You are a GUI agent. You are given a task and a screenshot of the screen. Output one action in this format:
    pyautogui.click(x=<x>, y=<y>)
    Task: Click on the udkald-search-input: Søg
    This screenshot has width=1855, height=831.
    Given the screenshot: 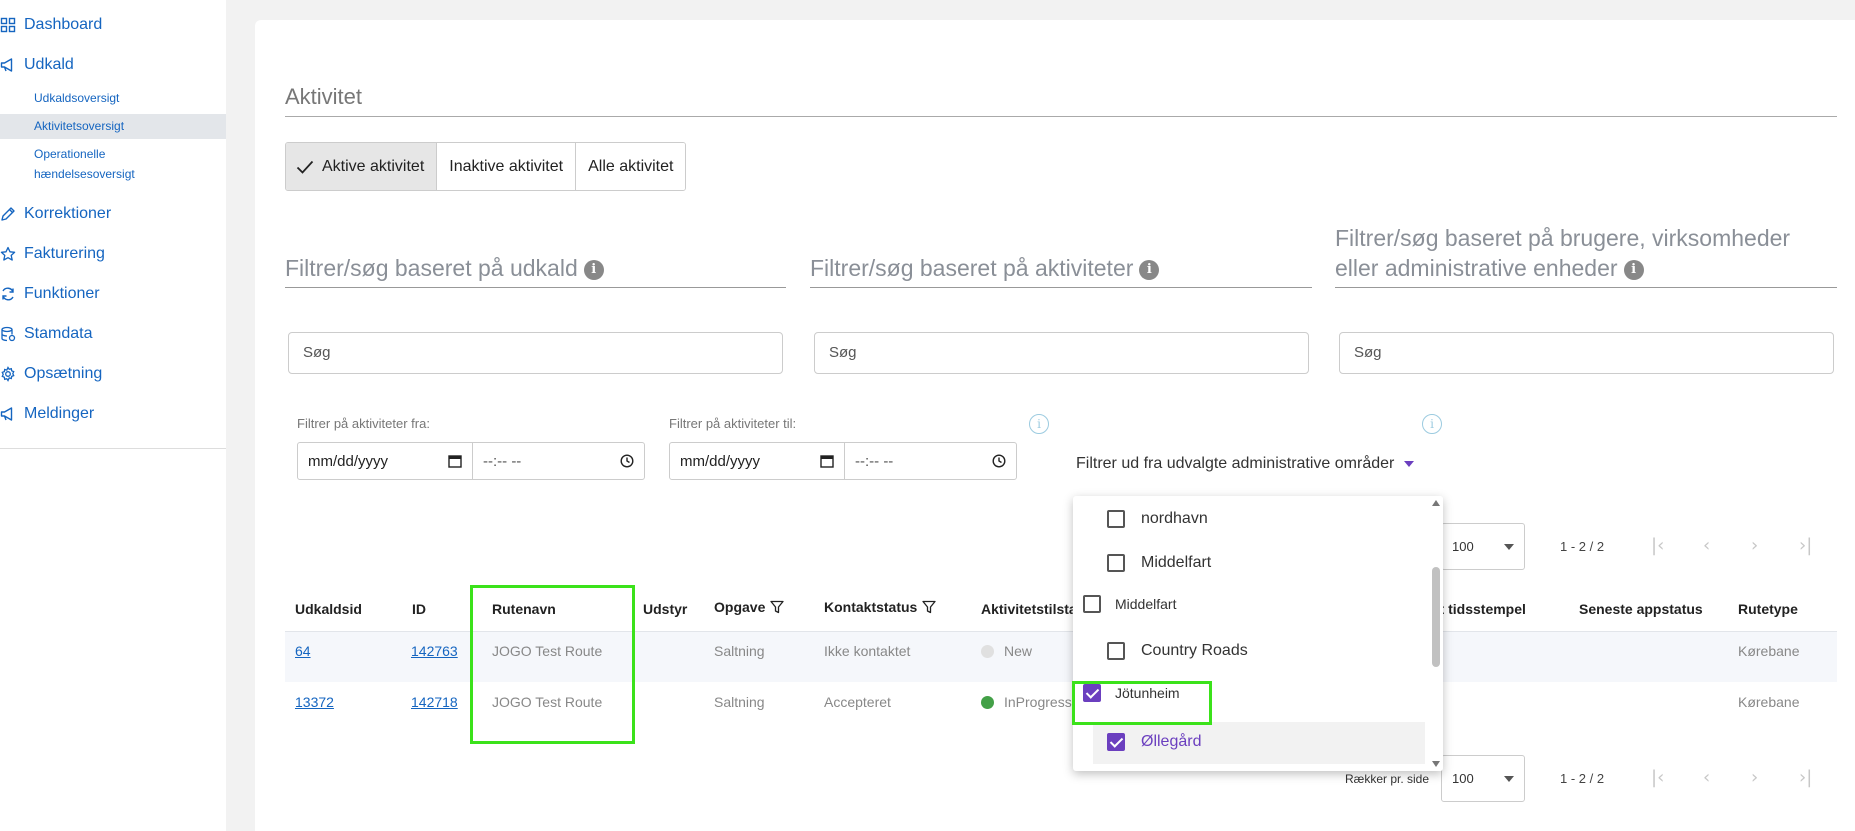 What is the action you would take?
    pyautogui.click(x=535, y=353)
    